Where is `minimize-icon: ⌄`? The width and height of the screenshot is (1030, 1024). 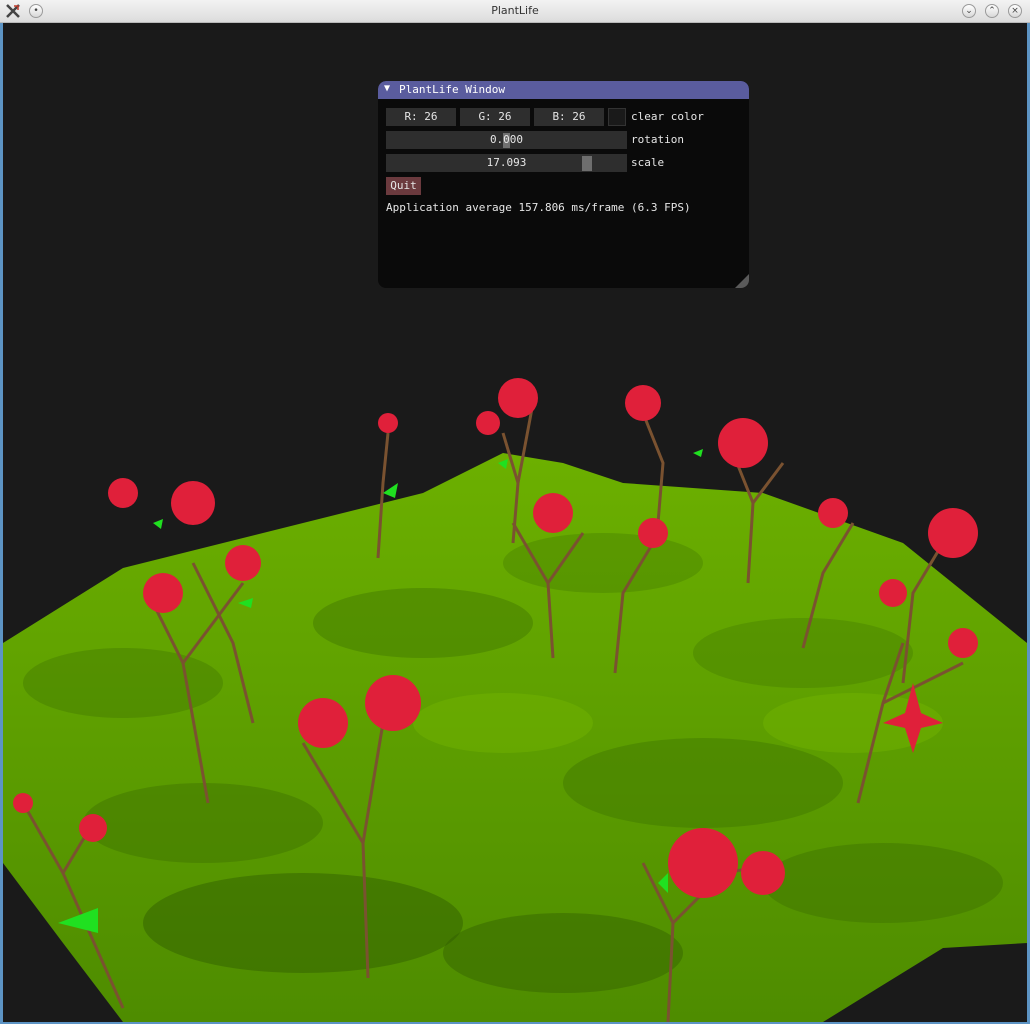 minimize-icon: ⌄ is located at coordinates (969, 11).